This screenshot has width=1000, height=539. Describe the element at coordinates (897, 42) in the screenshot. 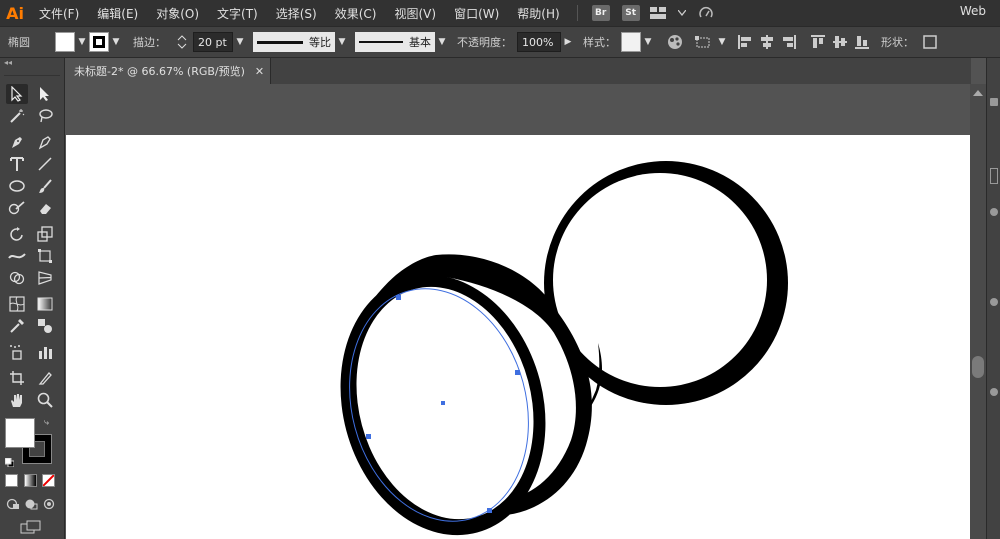

I see `shape-label: 形状：` at that location.